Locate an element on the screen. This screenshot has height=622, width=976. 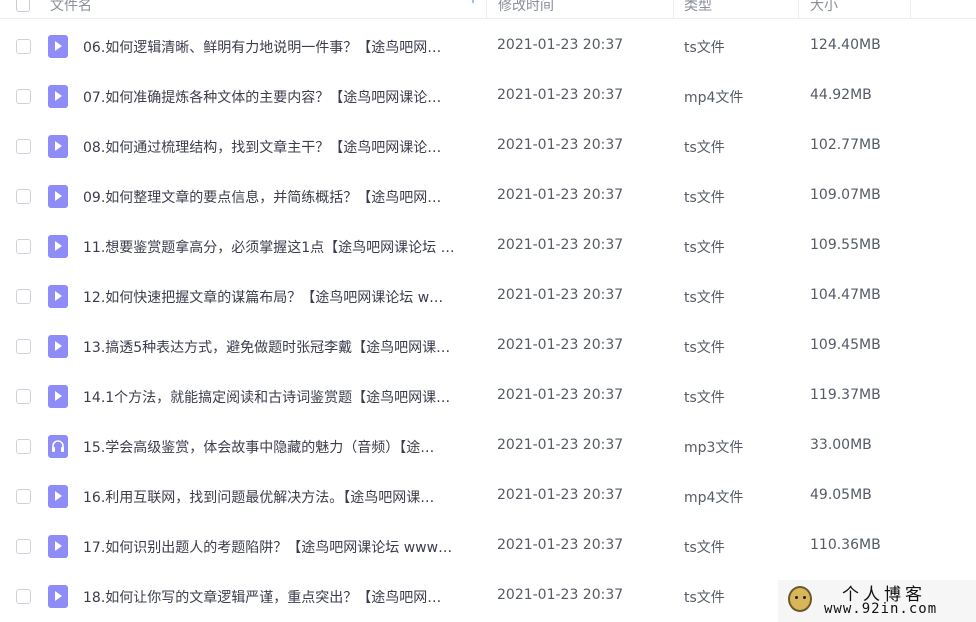
column-header-name: 文件名 is located at coordinates (71, 7).